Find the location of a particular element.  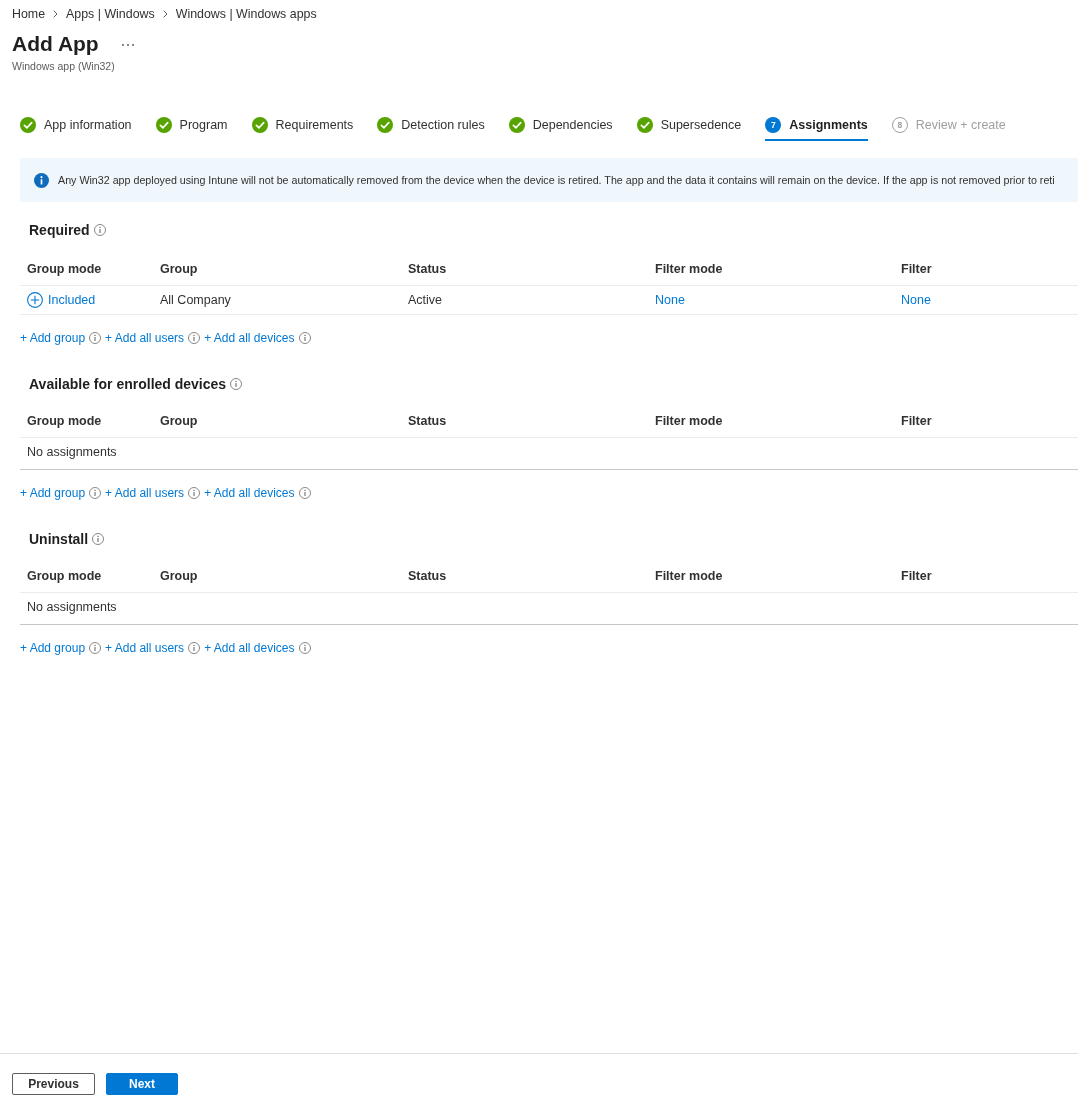

section-title: Uninstall is located at coordinates (59, 539).